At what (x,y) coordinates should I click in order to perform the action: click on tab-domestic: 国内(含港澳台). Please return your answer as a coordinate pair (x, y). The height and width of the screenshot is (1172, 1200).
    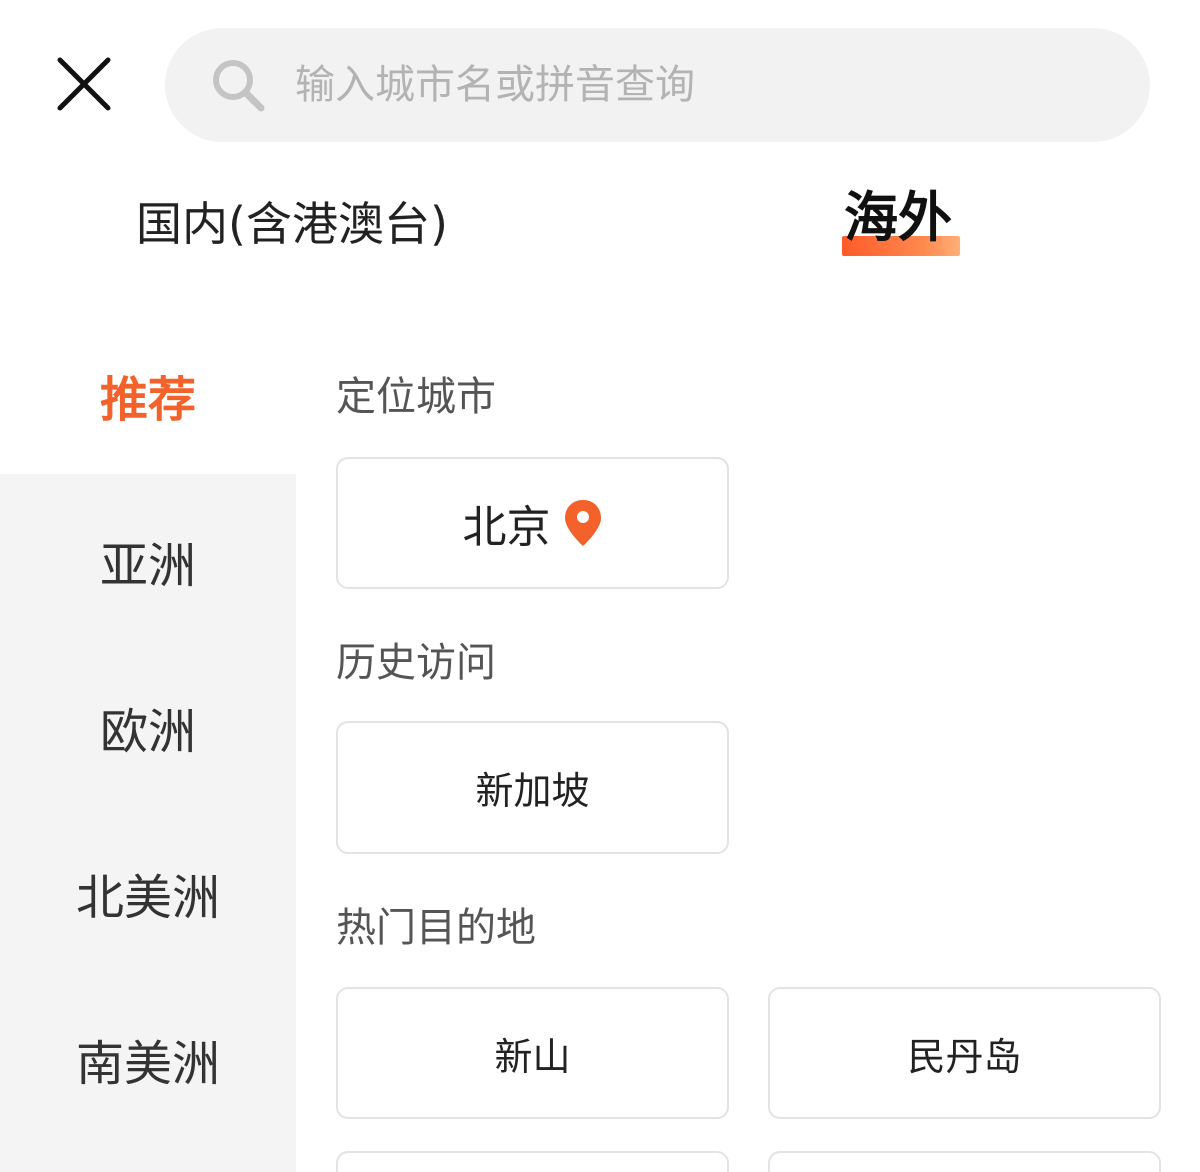
    Looking at the image, I should click on (292, 221).